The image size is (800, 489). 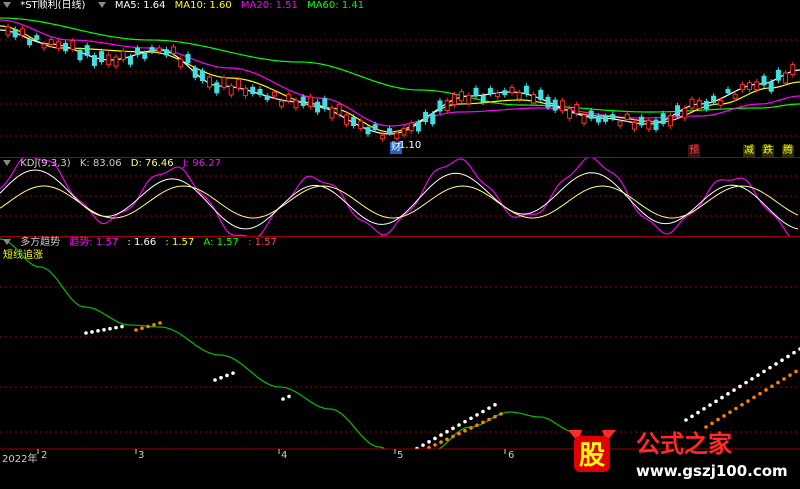 What do you see at coordinates (100, 163) in the screenshot?
I see `kdj-k-value: K: 83.06` at bounding box center [100, 163].